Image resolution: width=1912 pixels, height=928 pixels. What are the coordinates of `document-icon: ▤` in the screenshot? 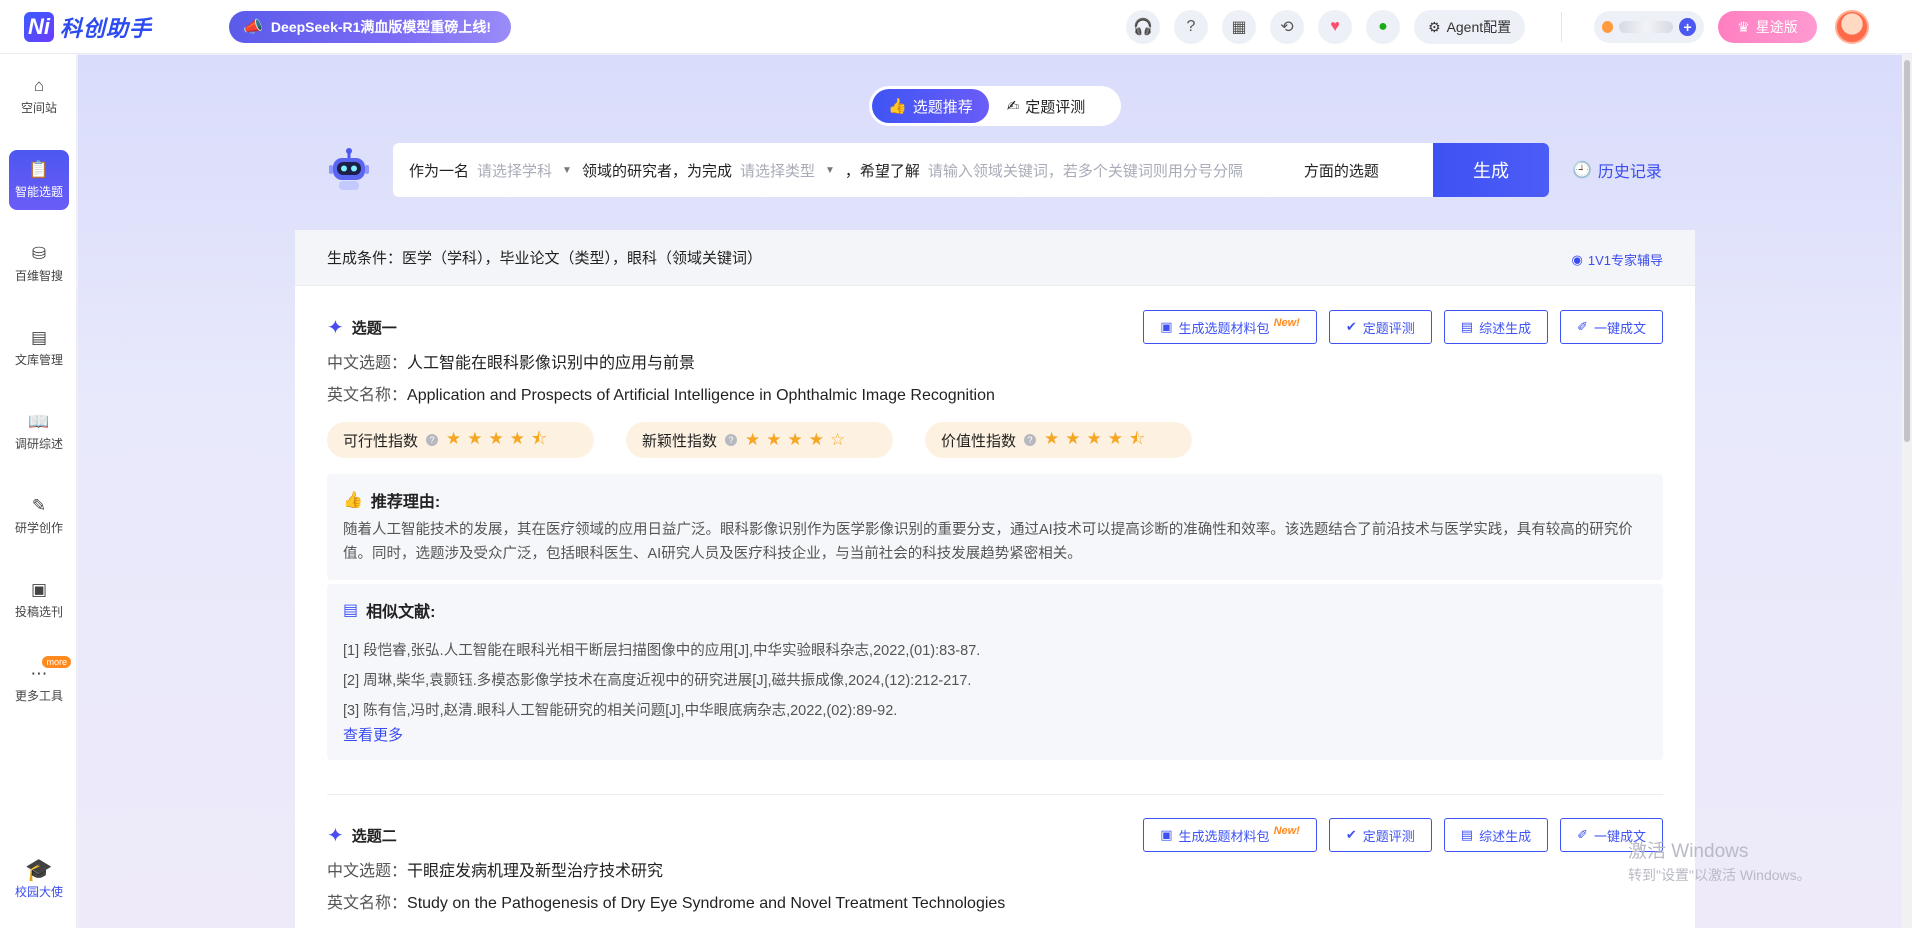 It's located at (1467, 834).